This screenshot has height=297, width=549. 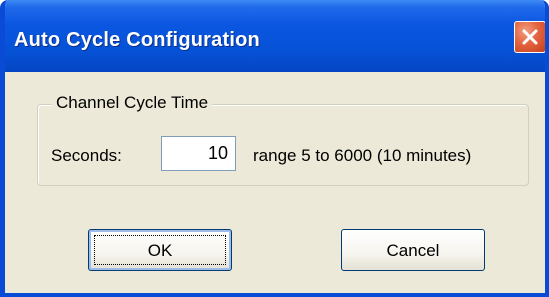 What do you see at coordinates (198, 153) in the screenshot?
I see `seconds-input` at bounding box center [198, 153].